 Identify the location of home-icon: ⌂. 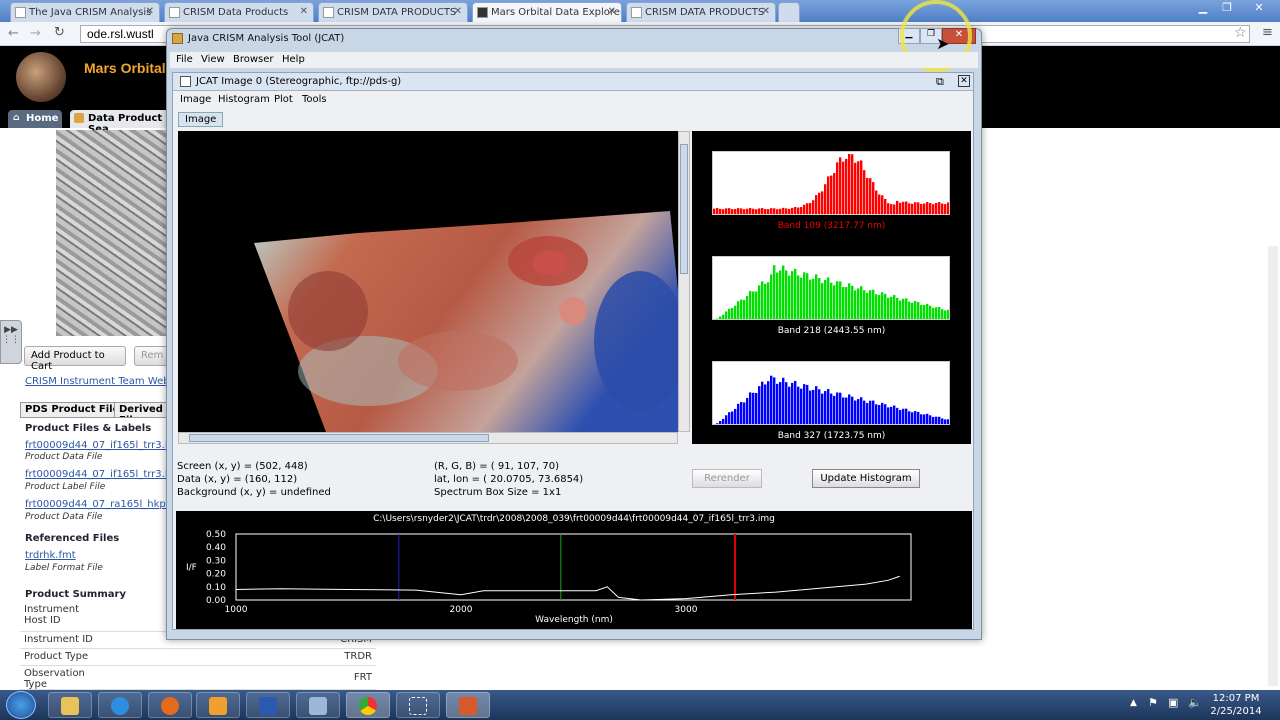
(16, 118).